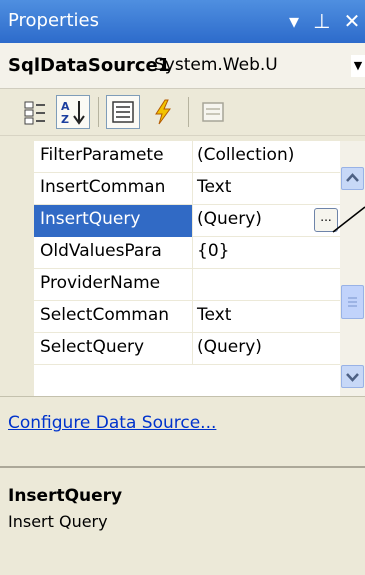  I want to click on categorized-icon, so click(35, 112).